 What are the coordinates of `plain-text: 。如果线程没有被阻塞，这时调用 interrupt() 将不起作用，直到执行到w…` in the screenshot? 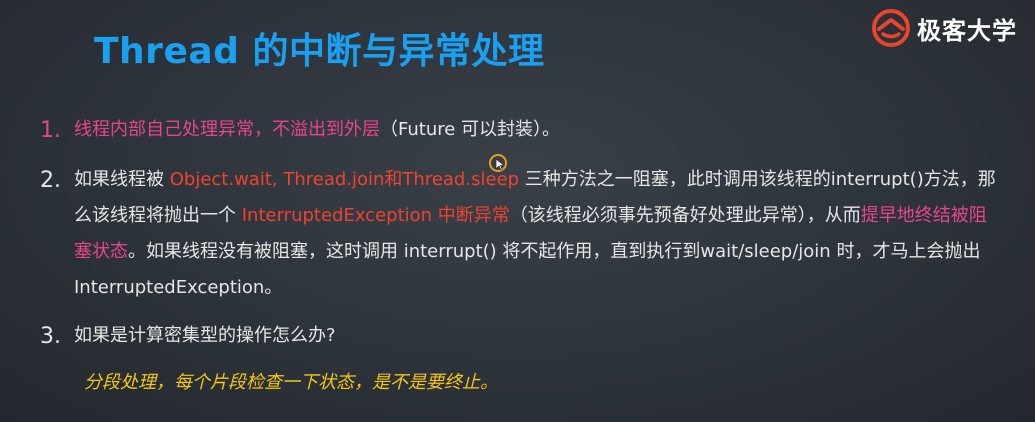 It's located at (527, 269).